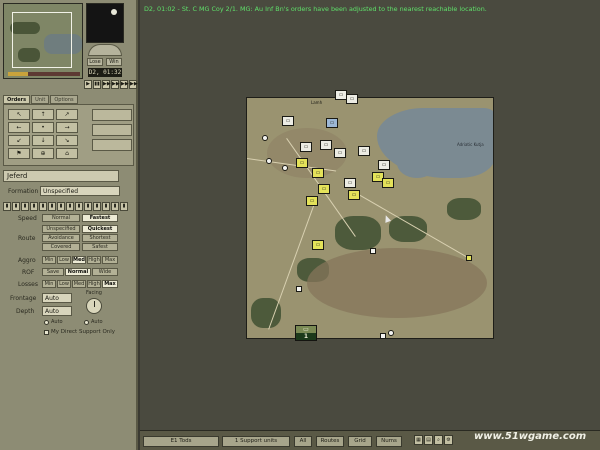 Image resolution: width=600 pixels, height=450 pixels. Describe the element at coordinates (17, 99) in the screenshot. I see `tab-orders: Orders` at that location.